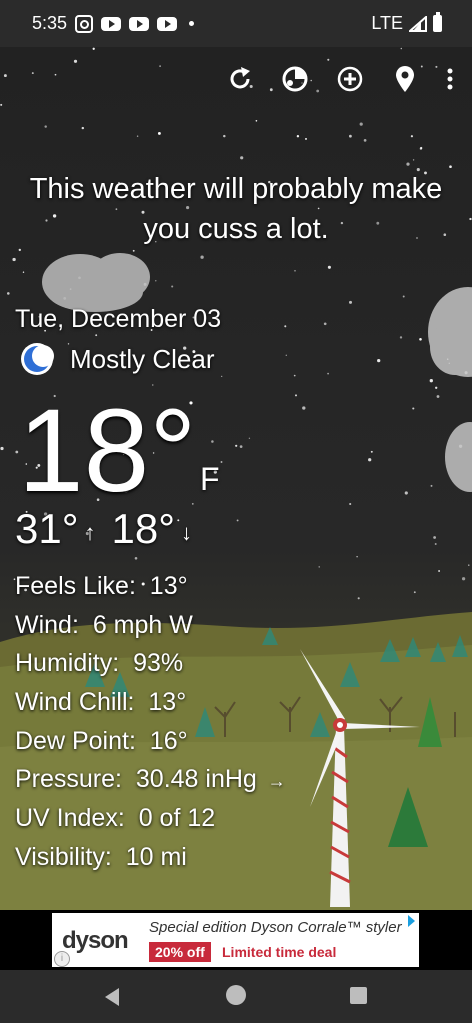 Image resolution: width=472 pixels, height=1023 pixels. Describe the element at coordinates (437, 22) in the screenshot. I see `battery-icon` at that location.